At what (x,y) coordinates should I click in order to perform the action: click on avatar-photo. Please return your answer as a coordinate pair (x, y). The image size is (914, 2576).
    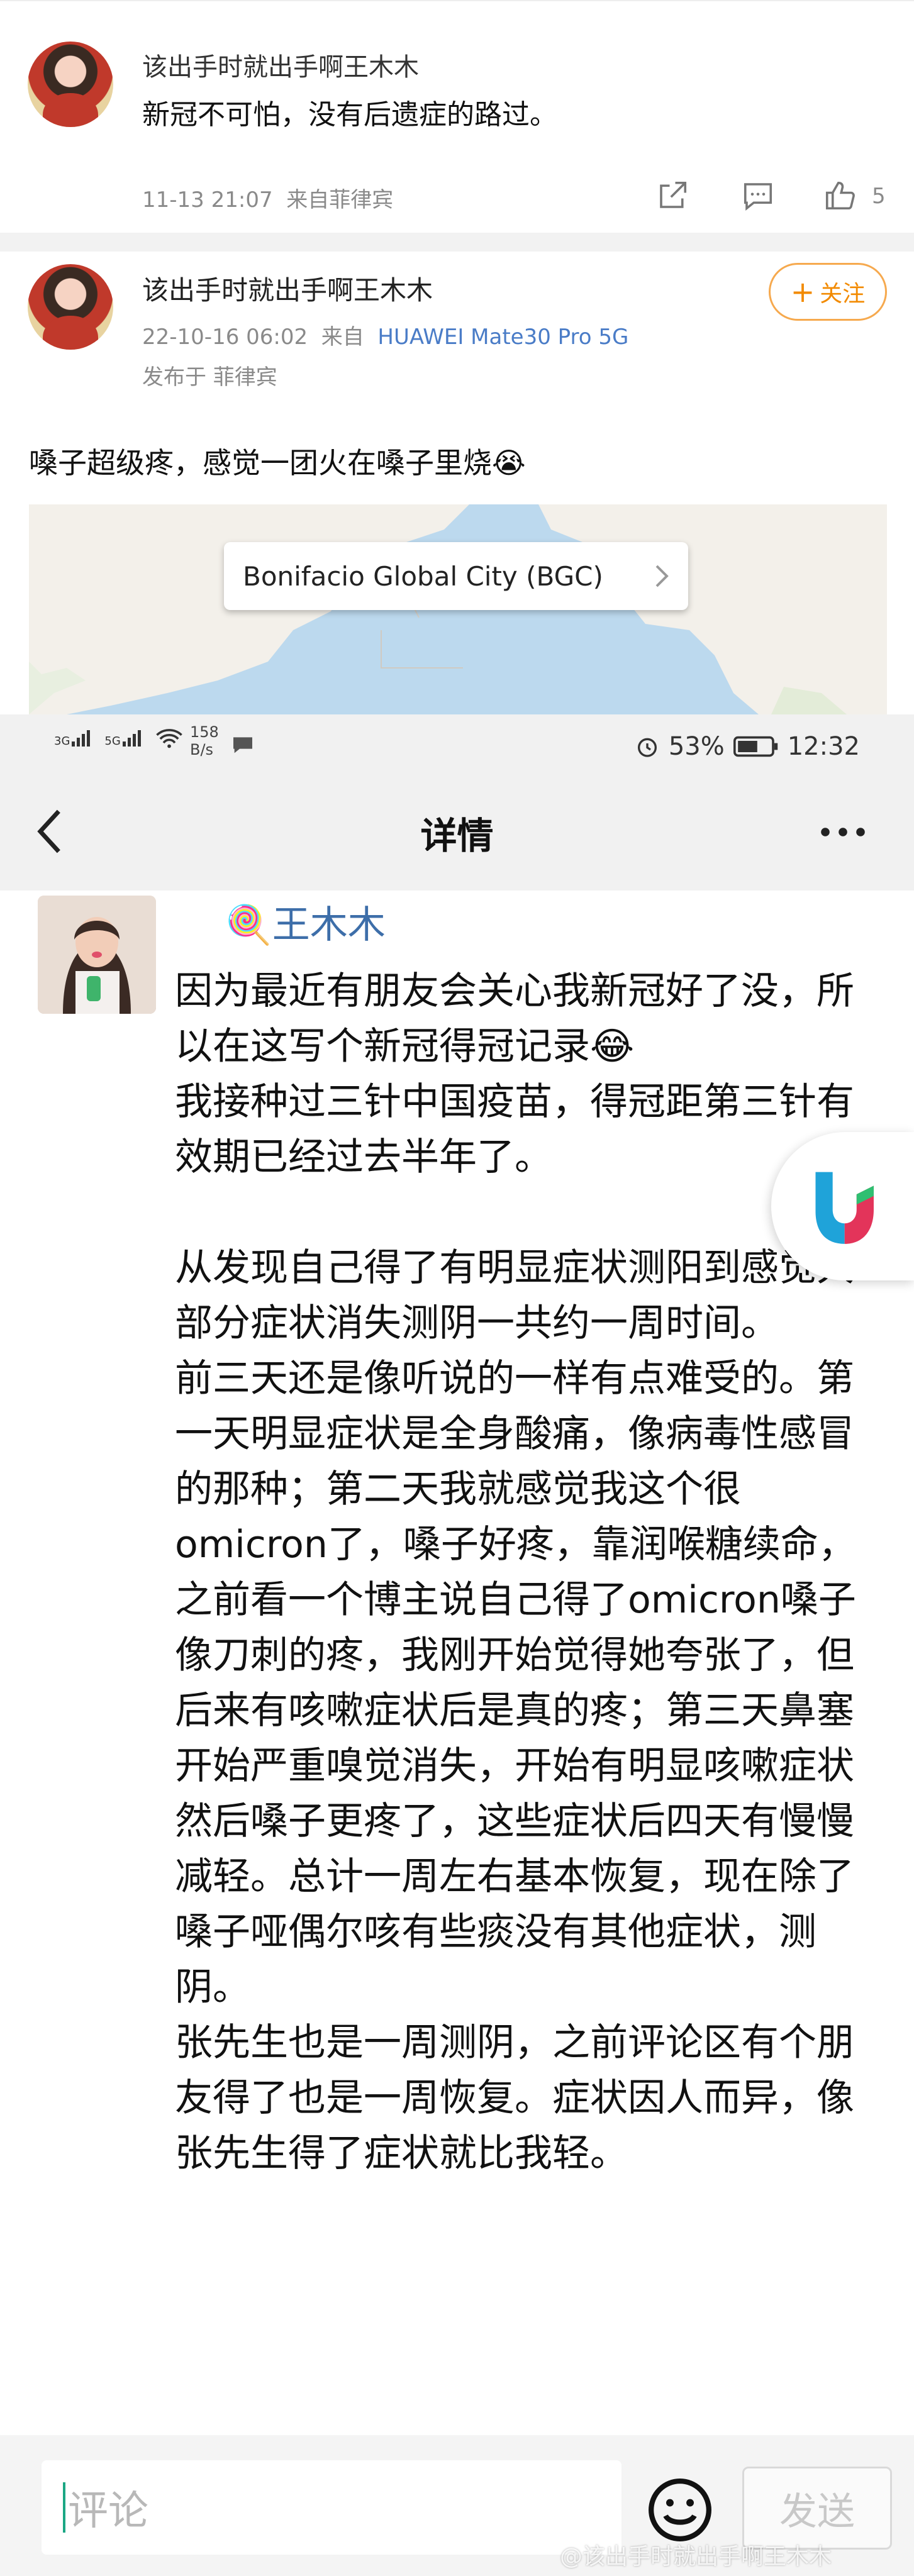
    Looking at the image, I should click on (97, 955).